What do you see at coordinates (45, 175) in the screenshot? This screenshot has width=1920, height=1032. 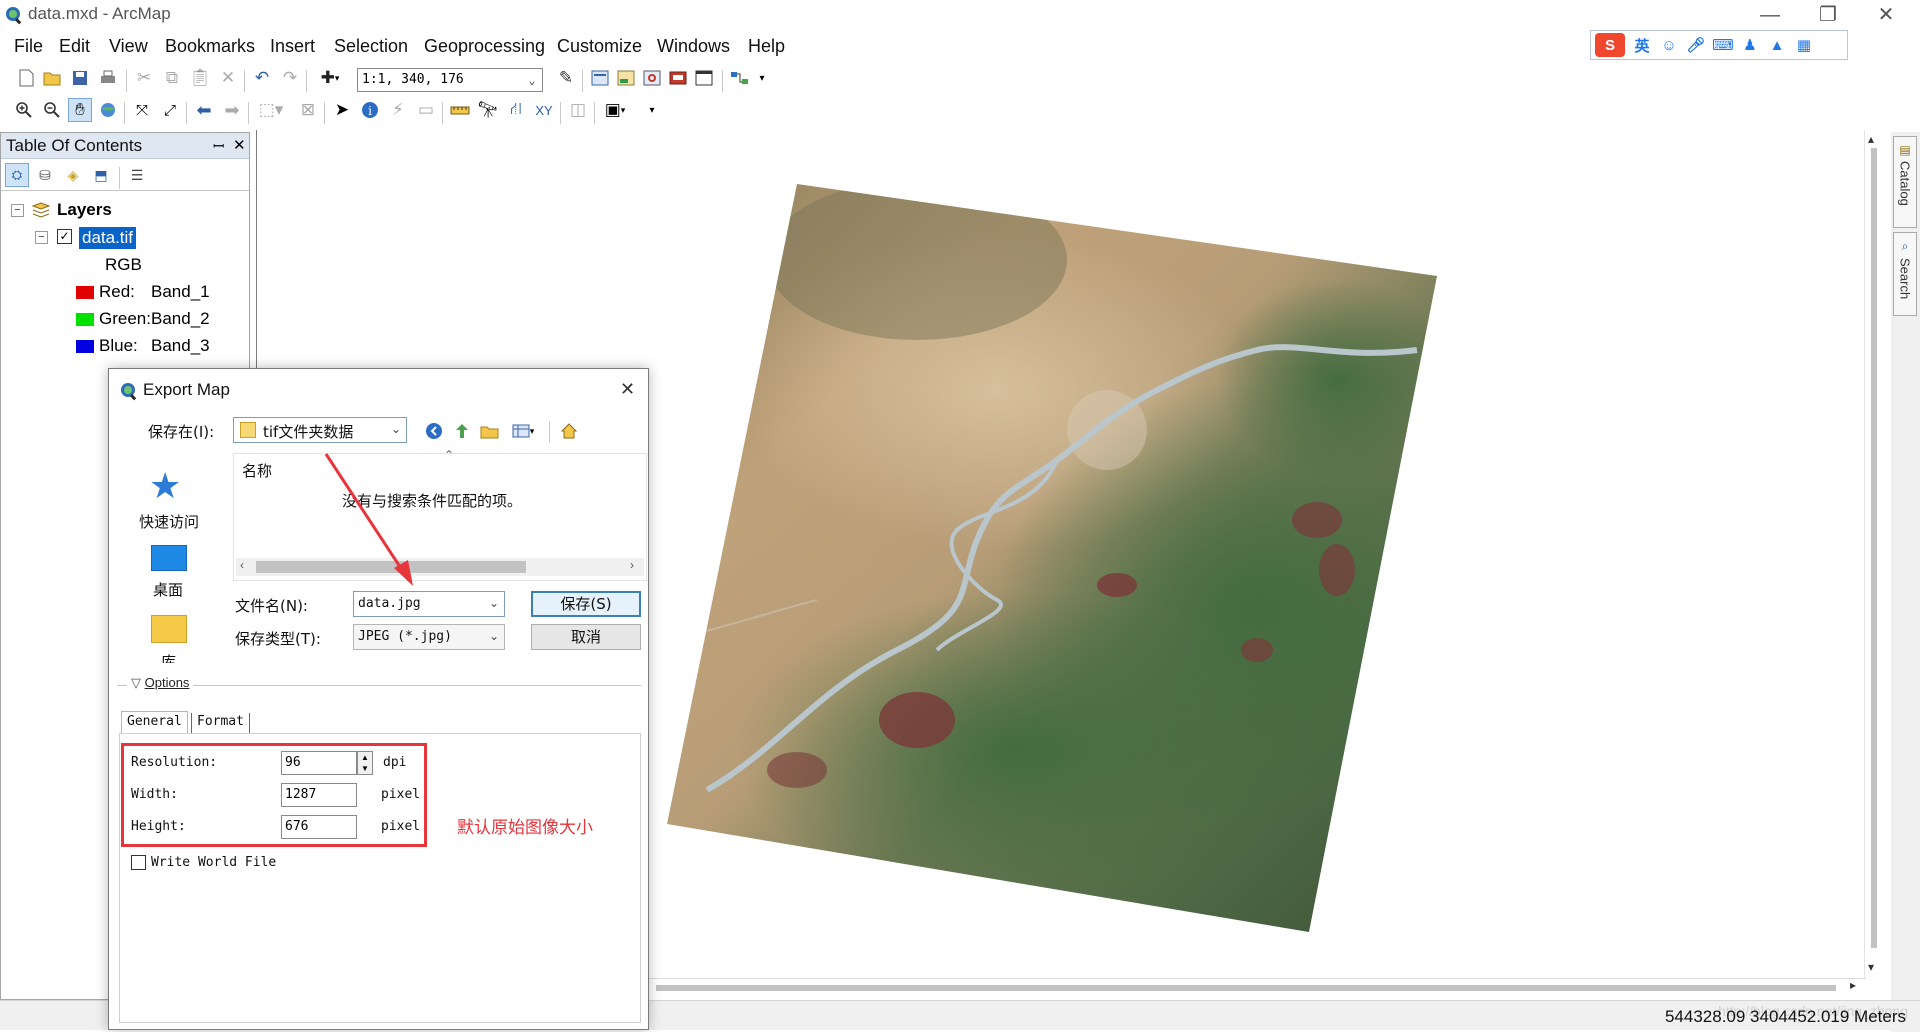 I see `list-by-source-icon: ⛁` at bounding box center [45, 175].